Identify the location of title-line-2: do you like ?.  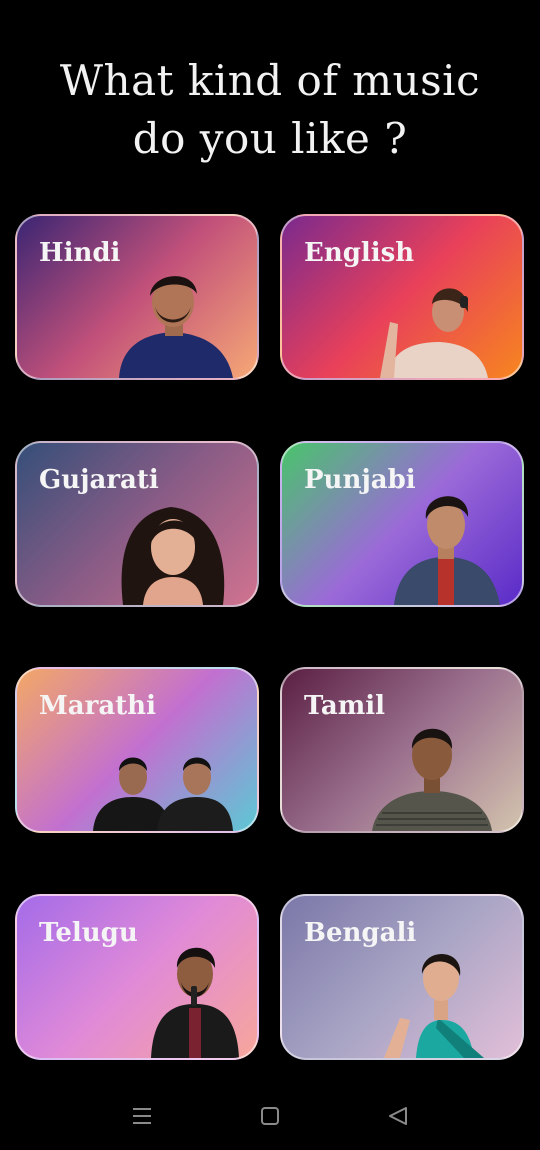
(270, 138).